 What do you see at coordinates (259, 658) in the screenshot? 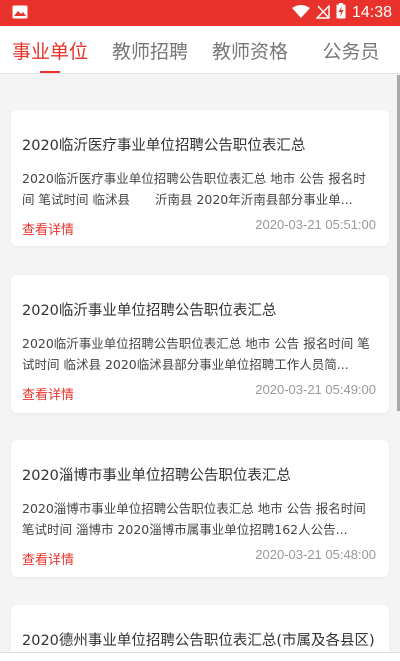
I see `edit-icon` at bounding box center [259, 658].